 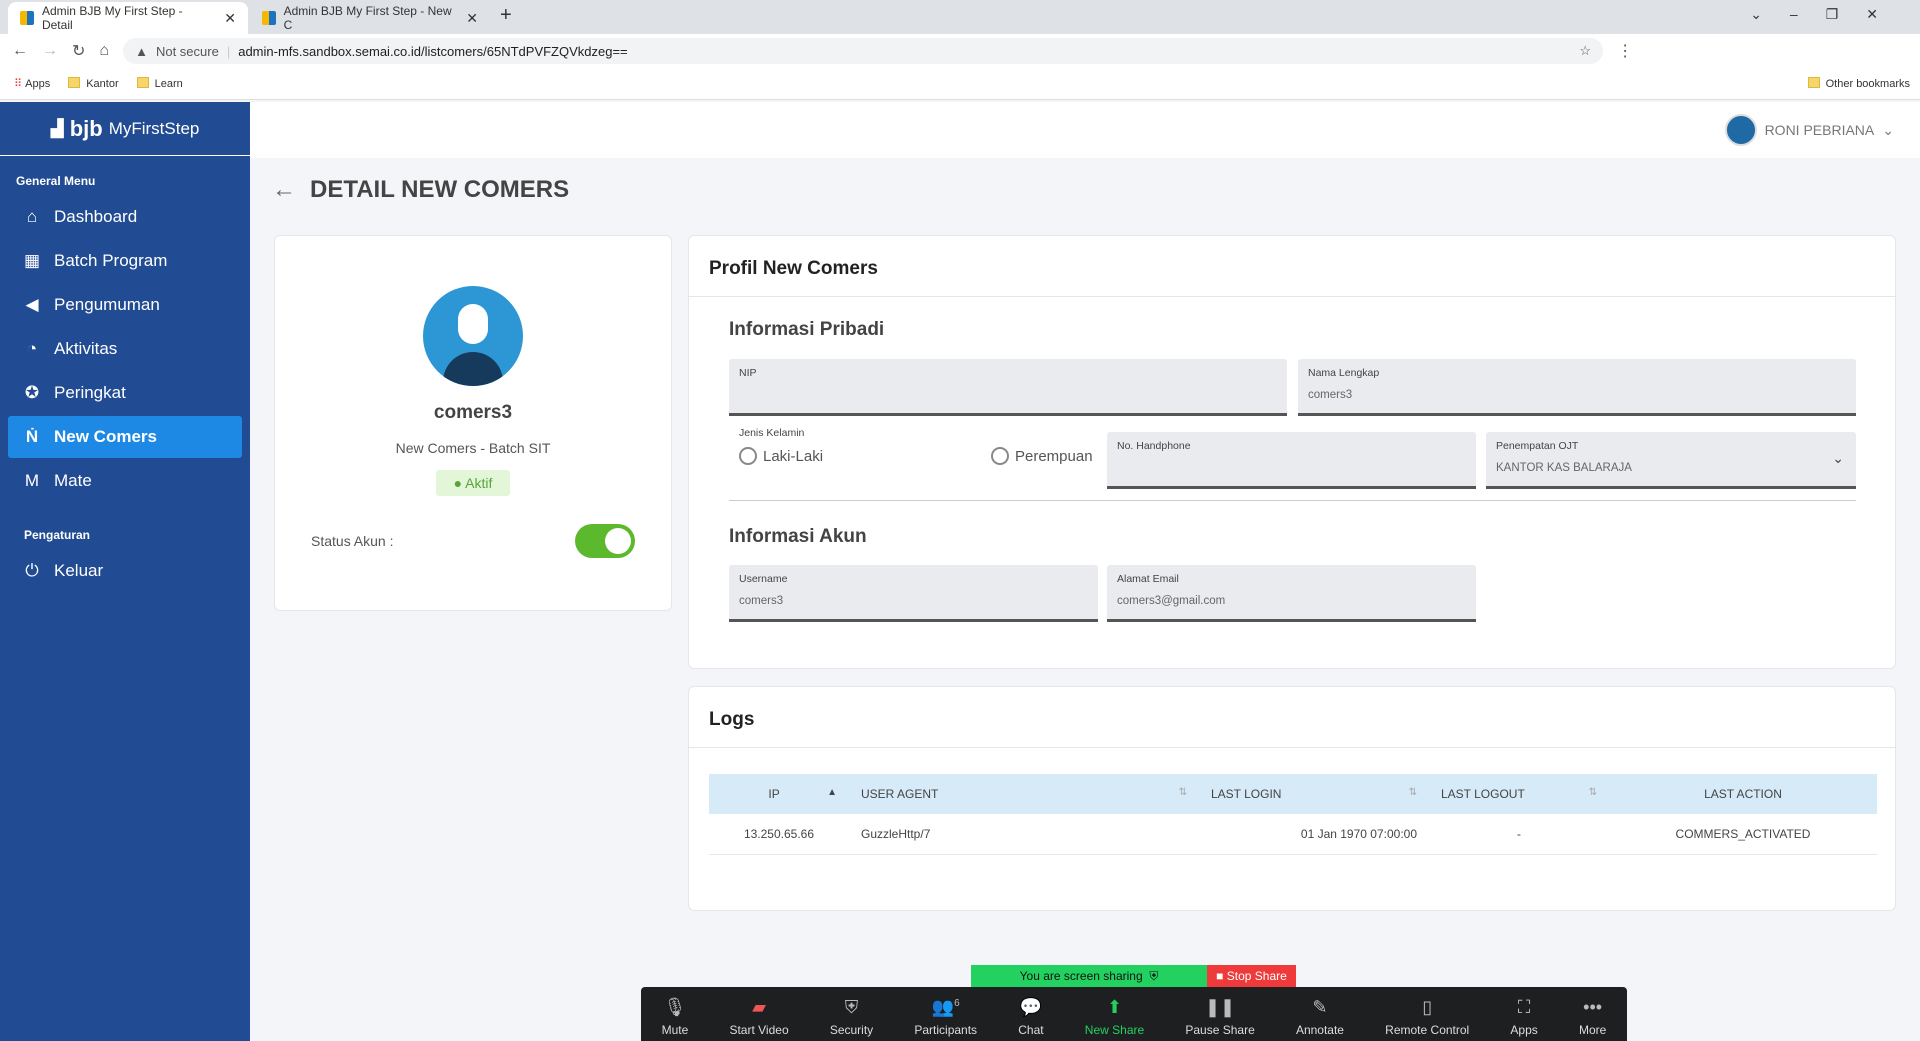 What do you see at coordinates (125, 437) in the screenshot?
I see `sidebar-item-new-comers: Ṅ New Comers` at bounding box center [125, 437].